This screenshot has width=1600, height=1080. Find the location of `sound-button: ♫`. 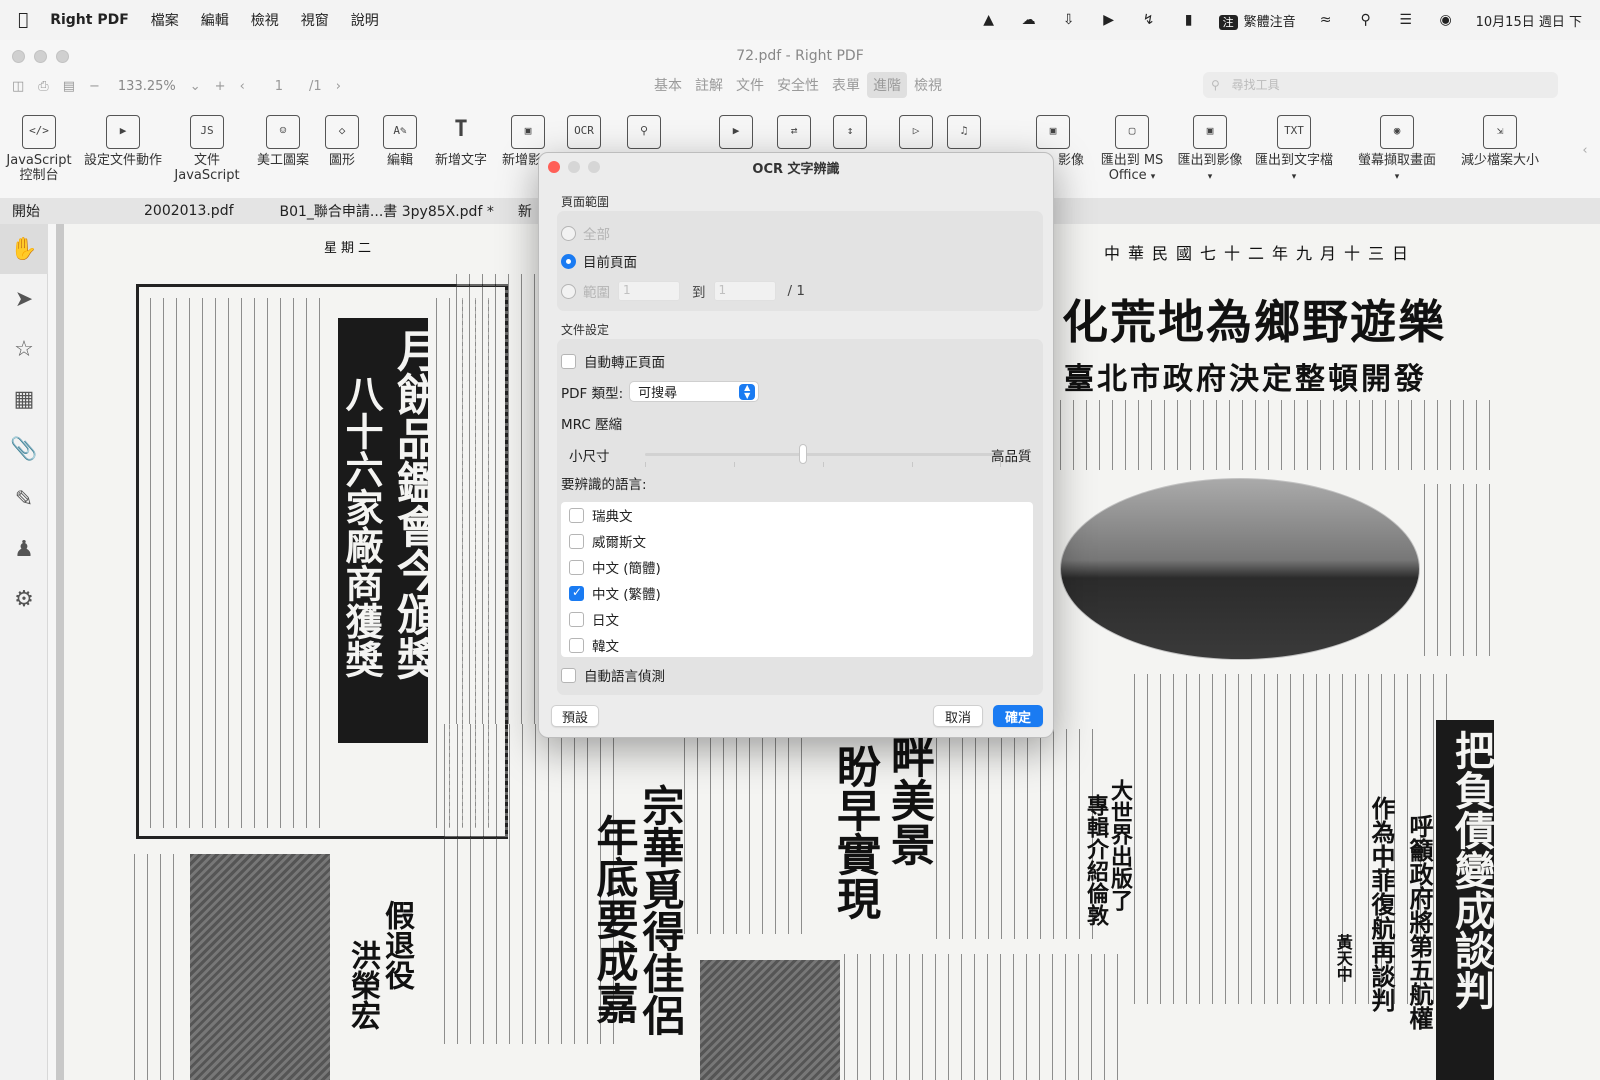

sound-button: ♫ is located at coordinates (964, 134).